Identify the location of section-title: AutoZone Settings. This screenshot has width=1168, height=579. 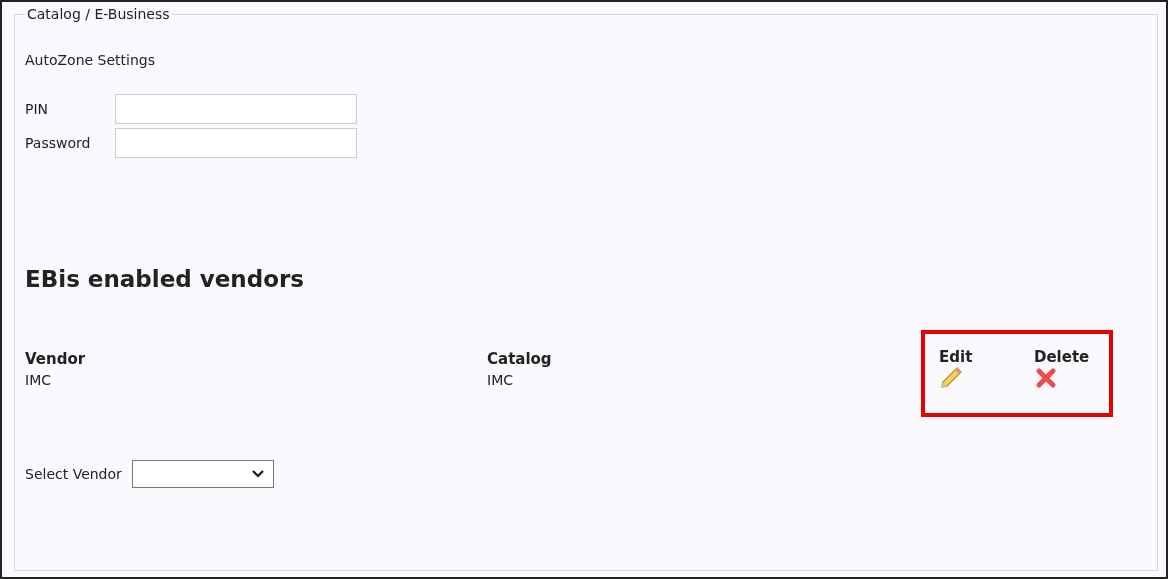
(91, 60).